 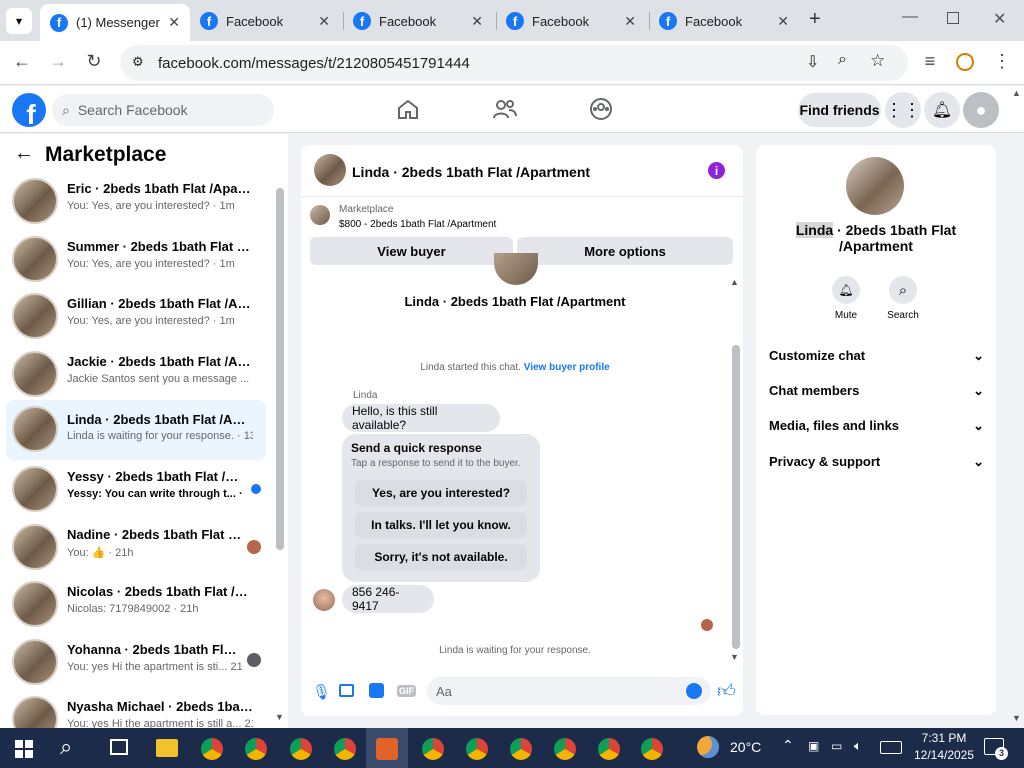 I want to click on volume-icon: 🔈︎, so click(x=858, y=746).